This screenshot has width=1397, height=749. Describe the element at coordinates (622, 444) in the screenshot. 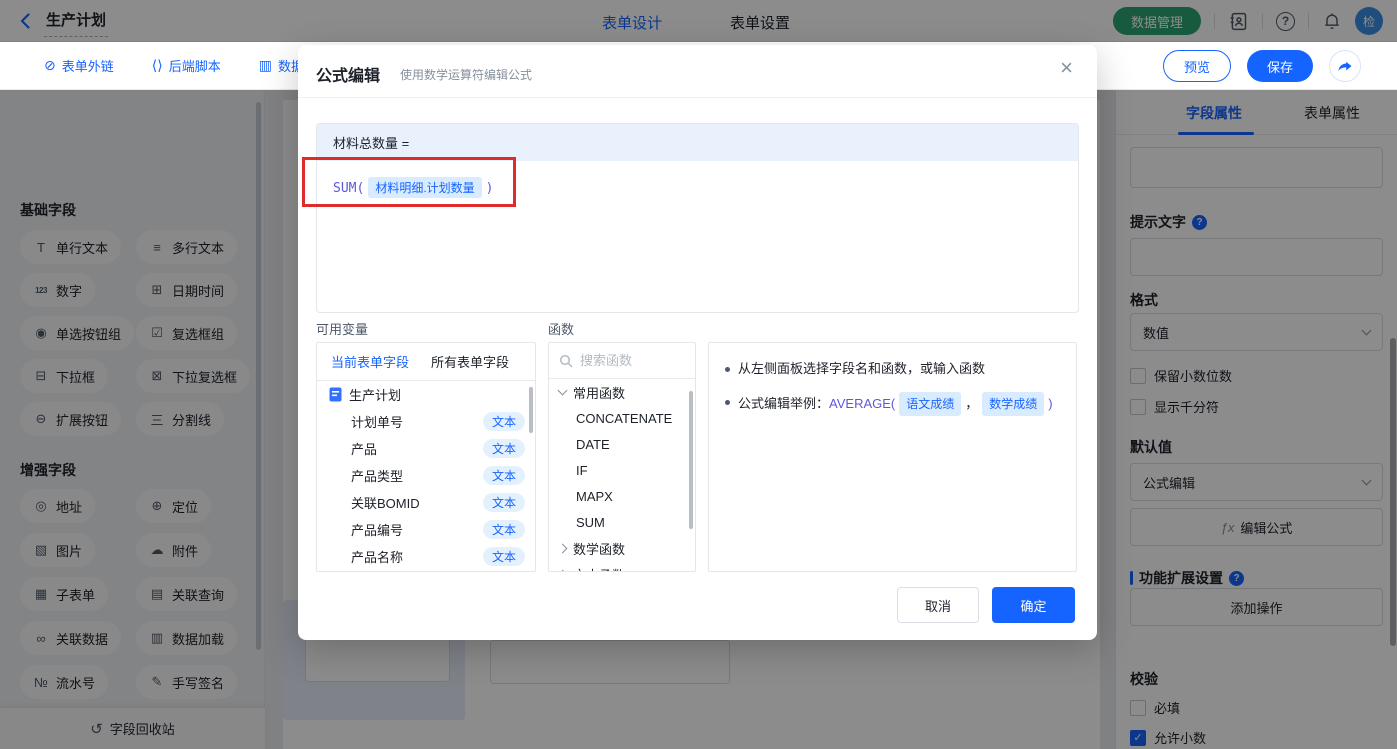

I see `function-item: DATE` at that location.